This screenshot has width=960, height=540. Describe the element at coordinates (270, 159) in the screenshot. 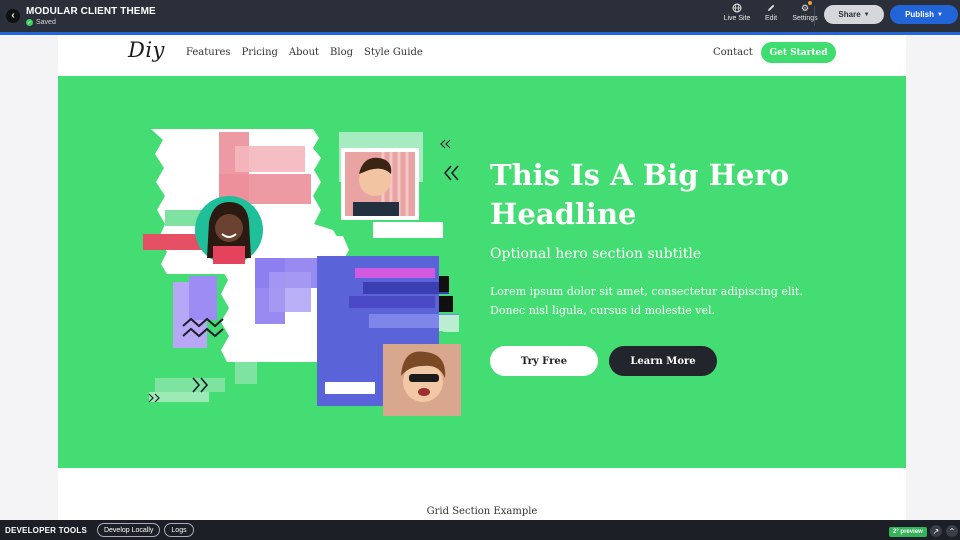

I see `pink-shape` at that location.